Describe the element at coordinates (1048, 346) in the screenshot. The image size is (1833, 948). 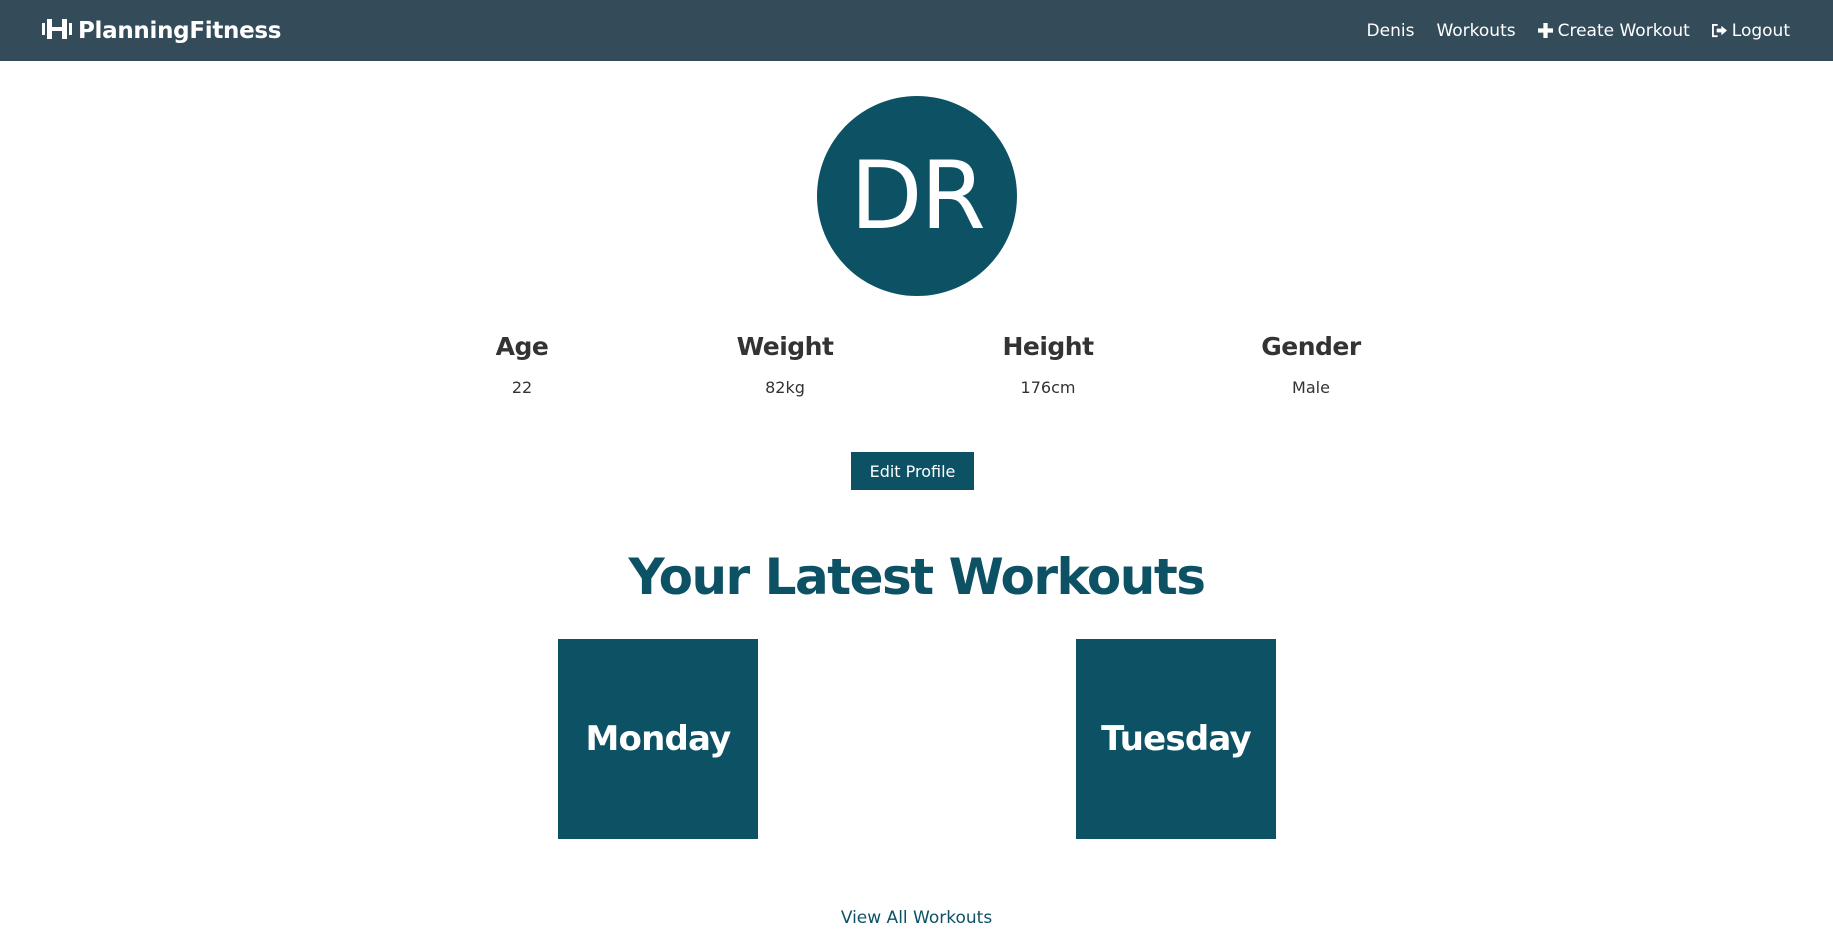
I see `stat-height-label: Height` at that location.